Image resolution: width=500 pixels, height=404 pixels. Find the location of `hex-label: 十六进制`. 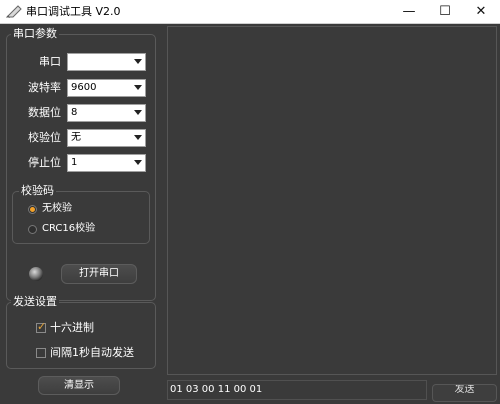

hex-label: 十六进制 is located at coordinates (72, 327).